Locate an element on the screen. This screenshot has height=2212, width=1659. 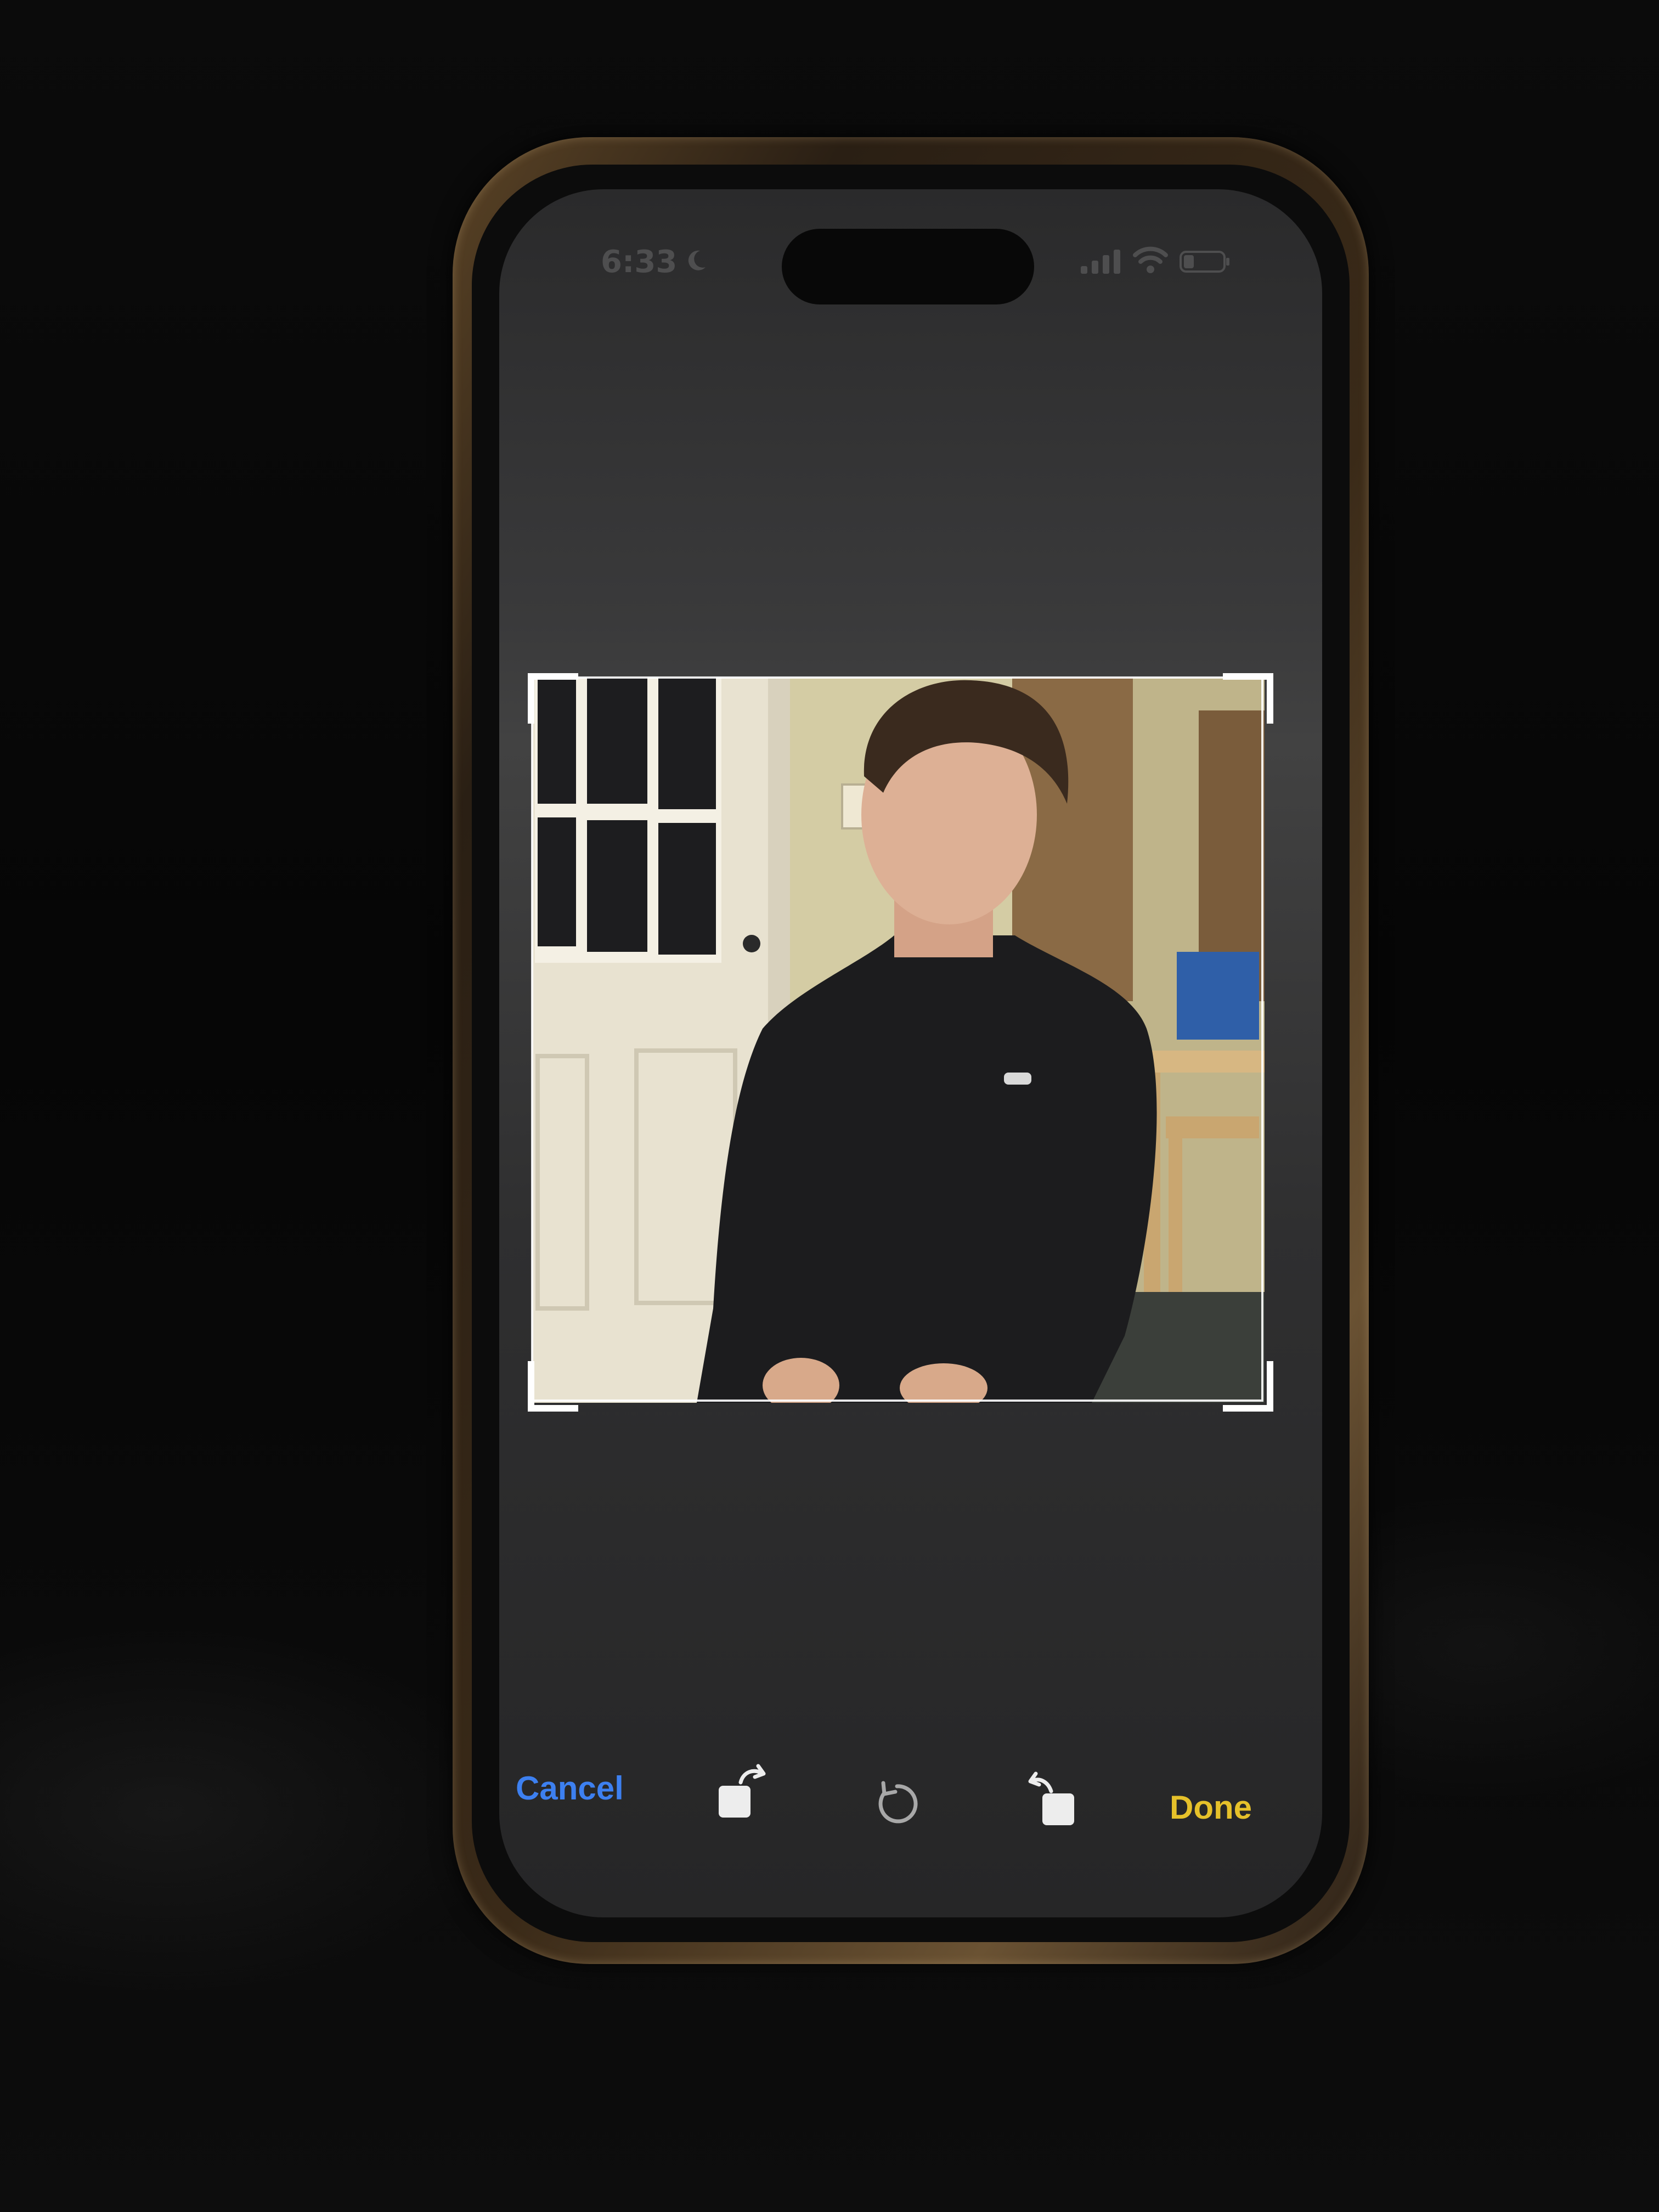
cancel-button: Cancel is located at coordinates (570, 1788).